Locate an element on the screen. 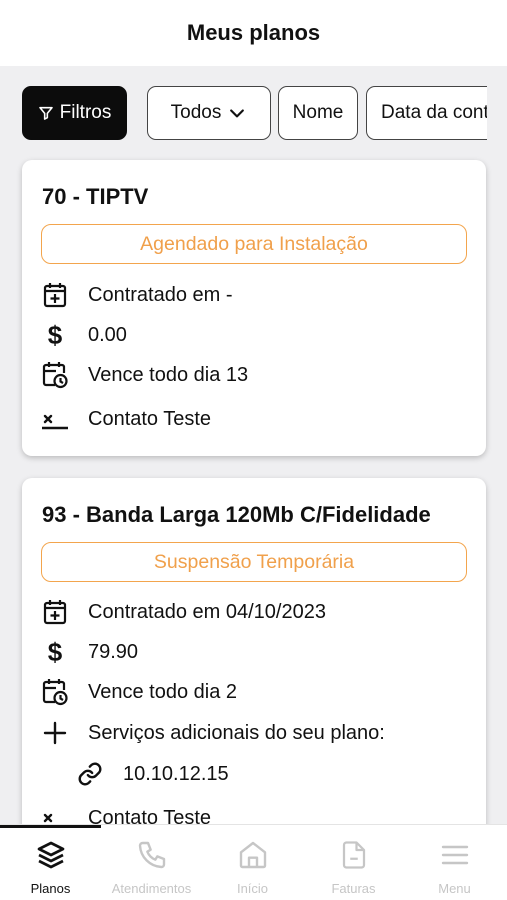  status-badge: Suspensão Temporária is located at coordinates (254, 562).